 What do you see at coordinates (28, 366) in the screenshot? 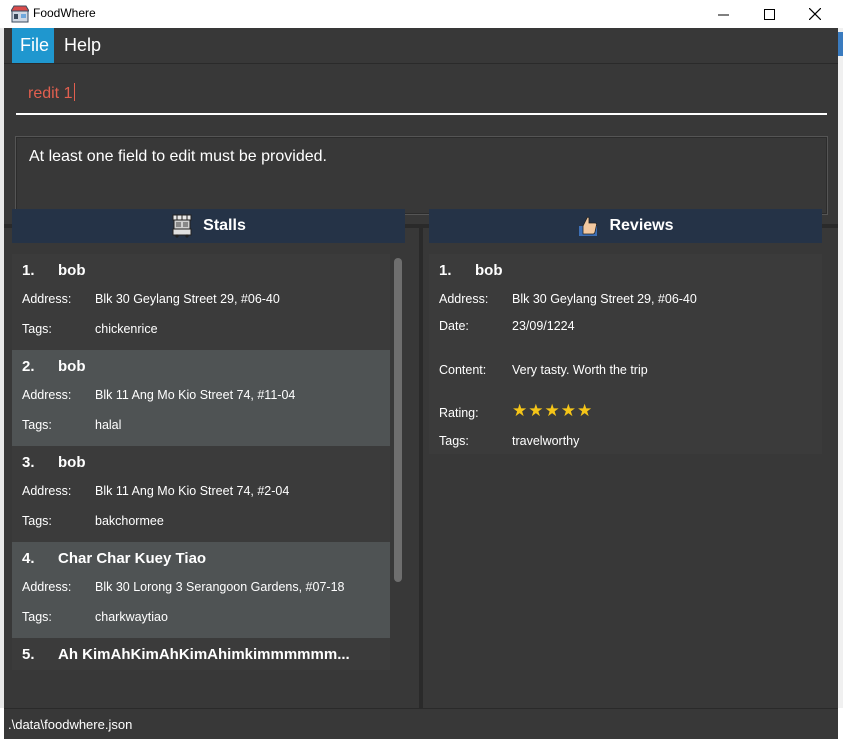
I see `stall-index: 2.` at bounding box center [28, 366].